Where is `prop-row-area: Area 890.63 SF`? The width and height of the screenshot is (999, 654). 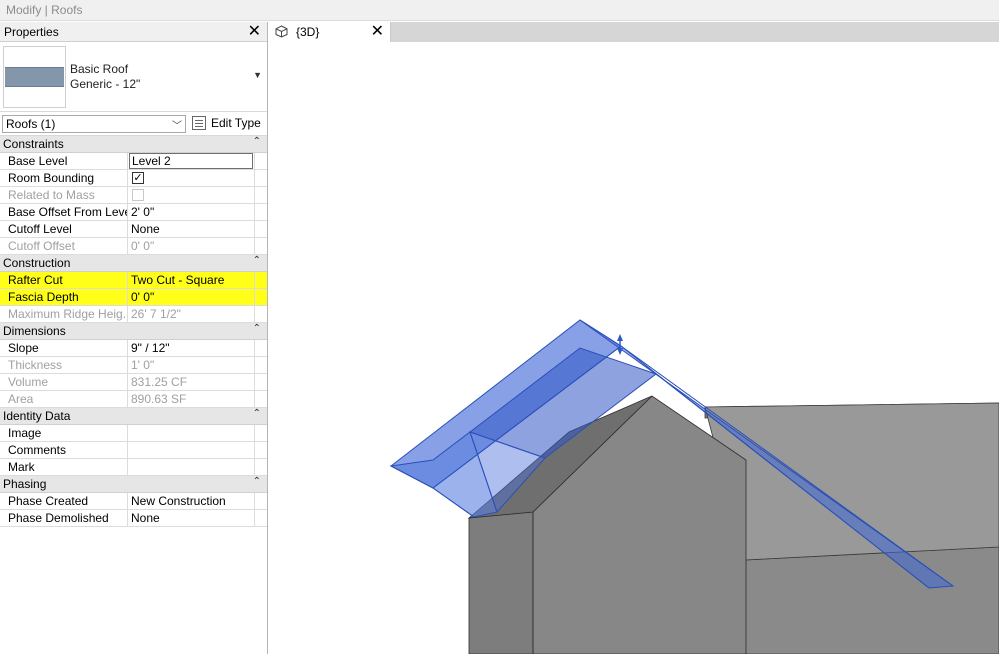 prop-row-area: Area 890.63 SF is located at coordinates (133, 399).